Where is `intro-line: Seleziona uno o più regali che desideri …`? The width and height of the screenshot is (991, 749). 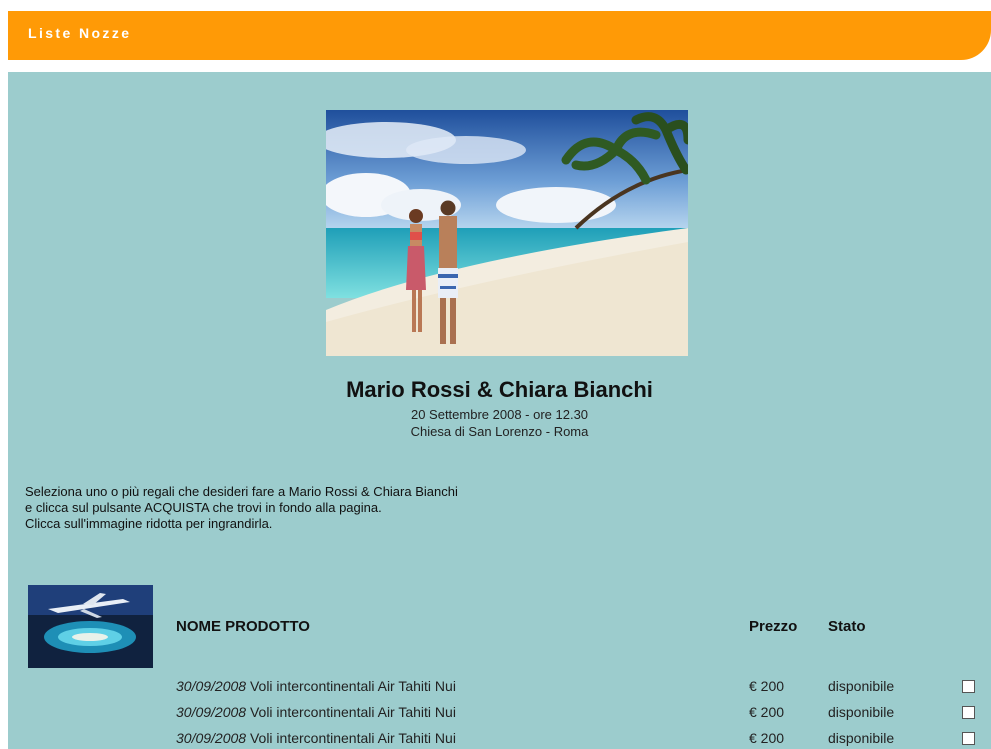
intro-line: Seleziona uno o più regali che desideri … is located at coordinates (241, 491).